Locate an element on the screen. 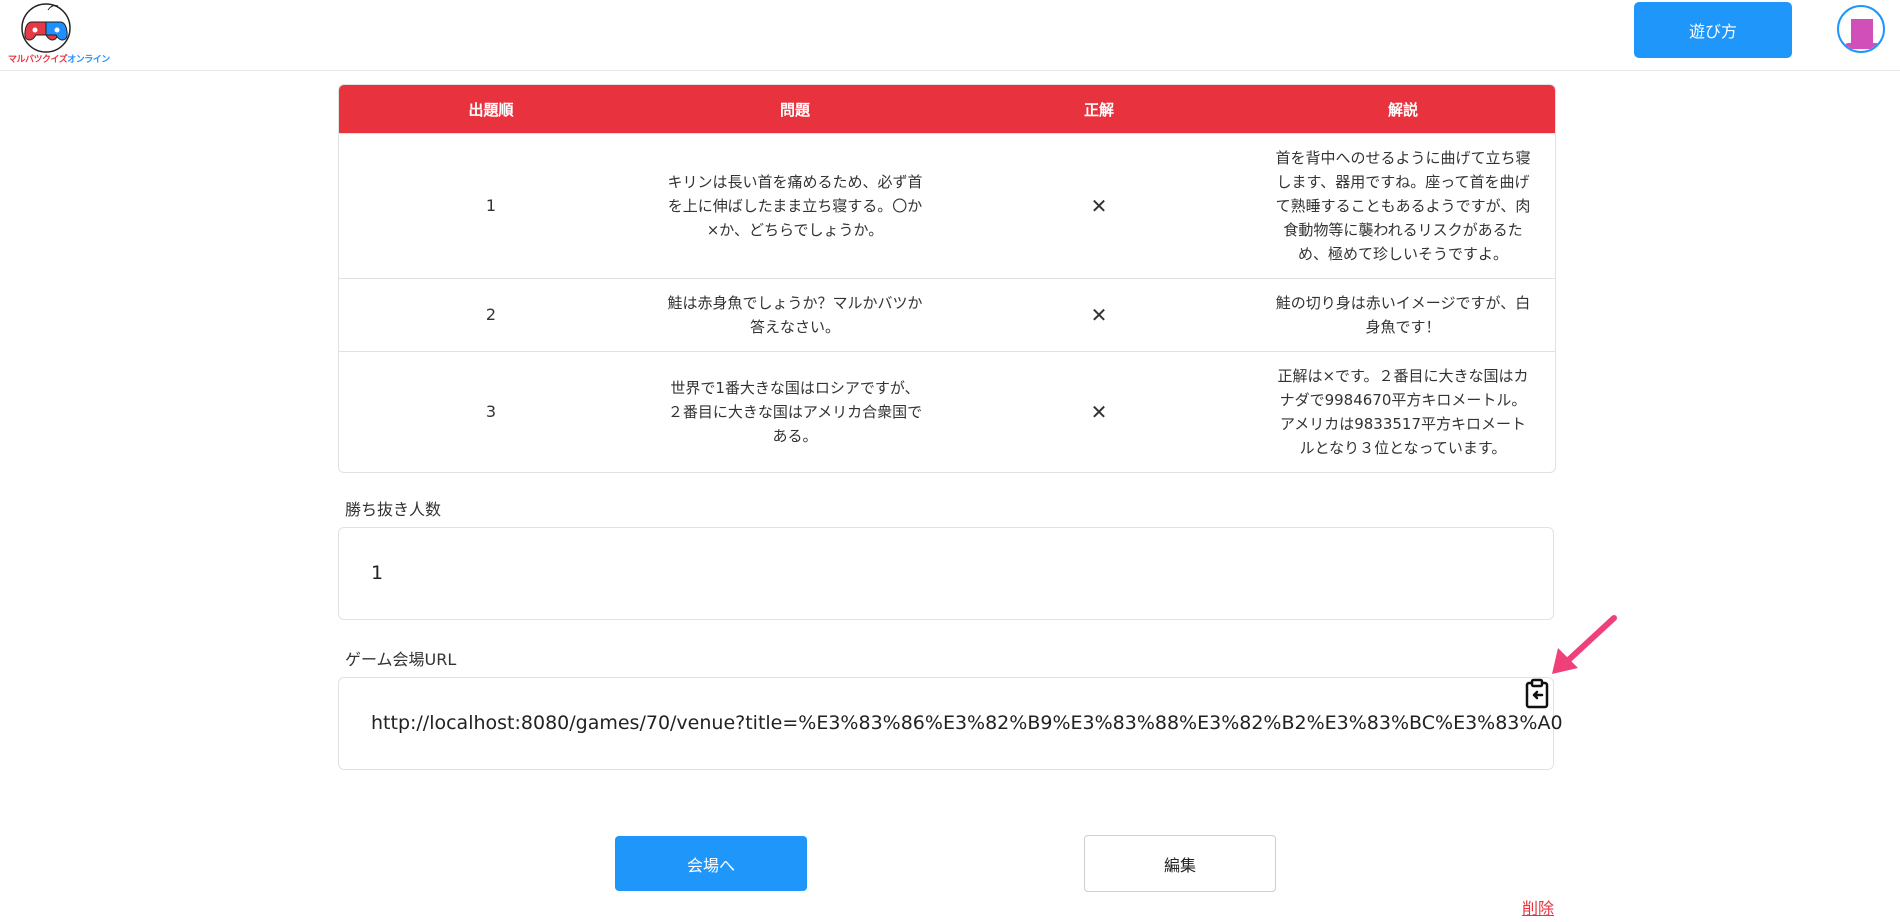 This screenshot has width=1900, height=922. winners-field: 1 is located at coordinates (946, 573).